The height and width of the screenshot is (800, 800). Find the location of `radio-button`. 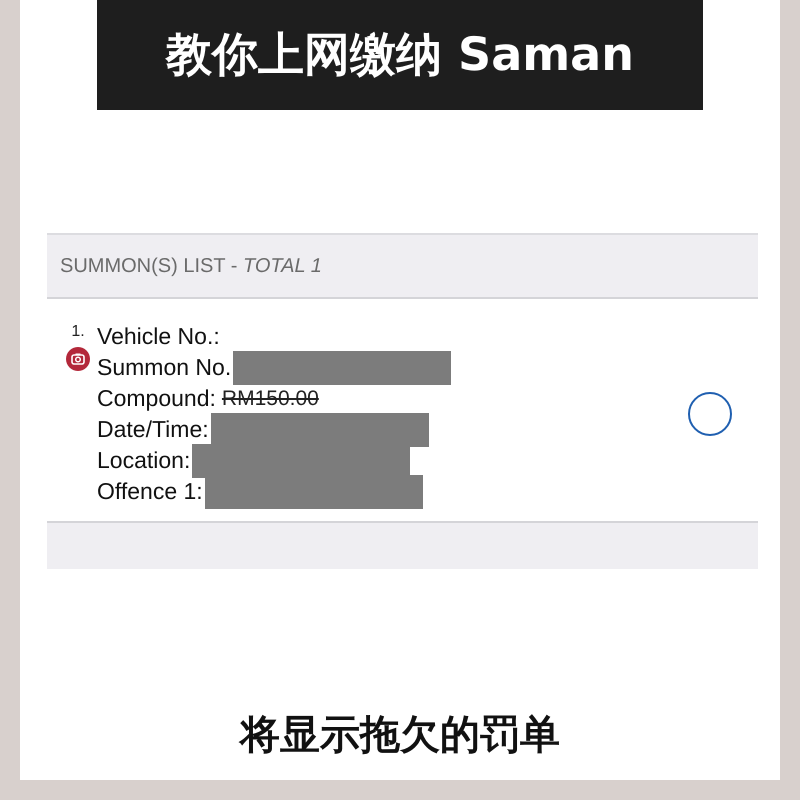

radio-button is located at coordinates (710, 414).